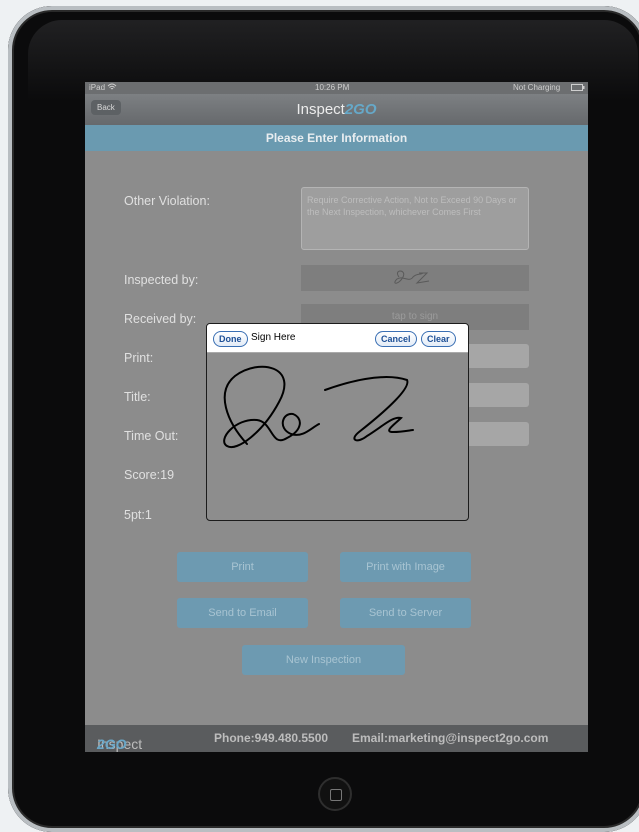  I want to click on inspected-by-signature, so click(415, 278).